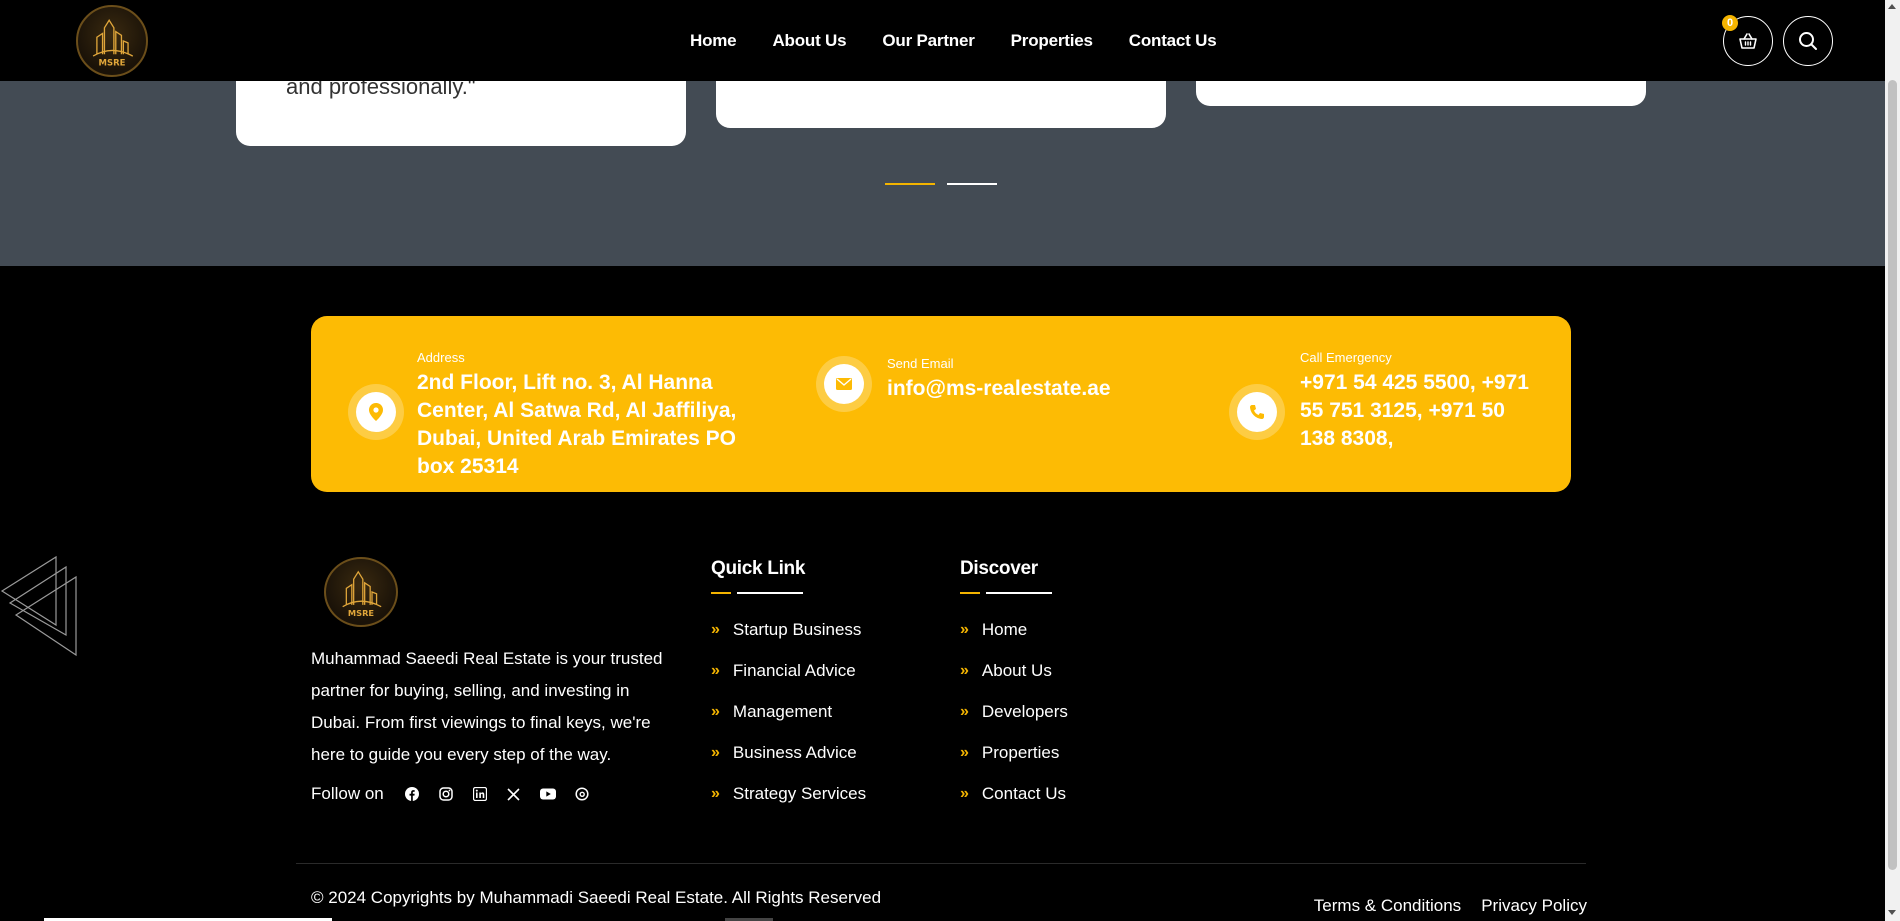 This screenshot has width=1900, height=921. Describe the element at coordinates (809, 41) in the screenshot. I see `nav-about-us: About Us` at that location.